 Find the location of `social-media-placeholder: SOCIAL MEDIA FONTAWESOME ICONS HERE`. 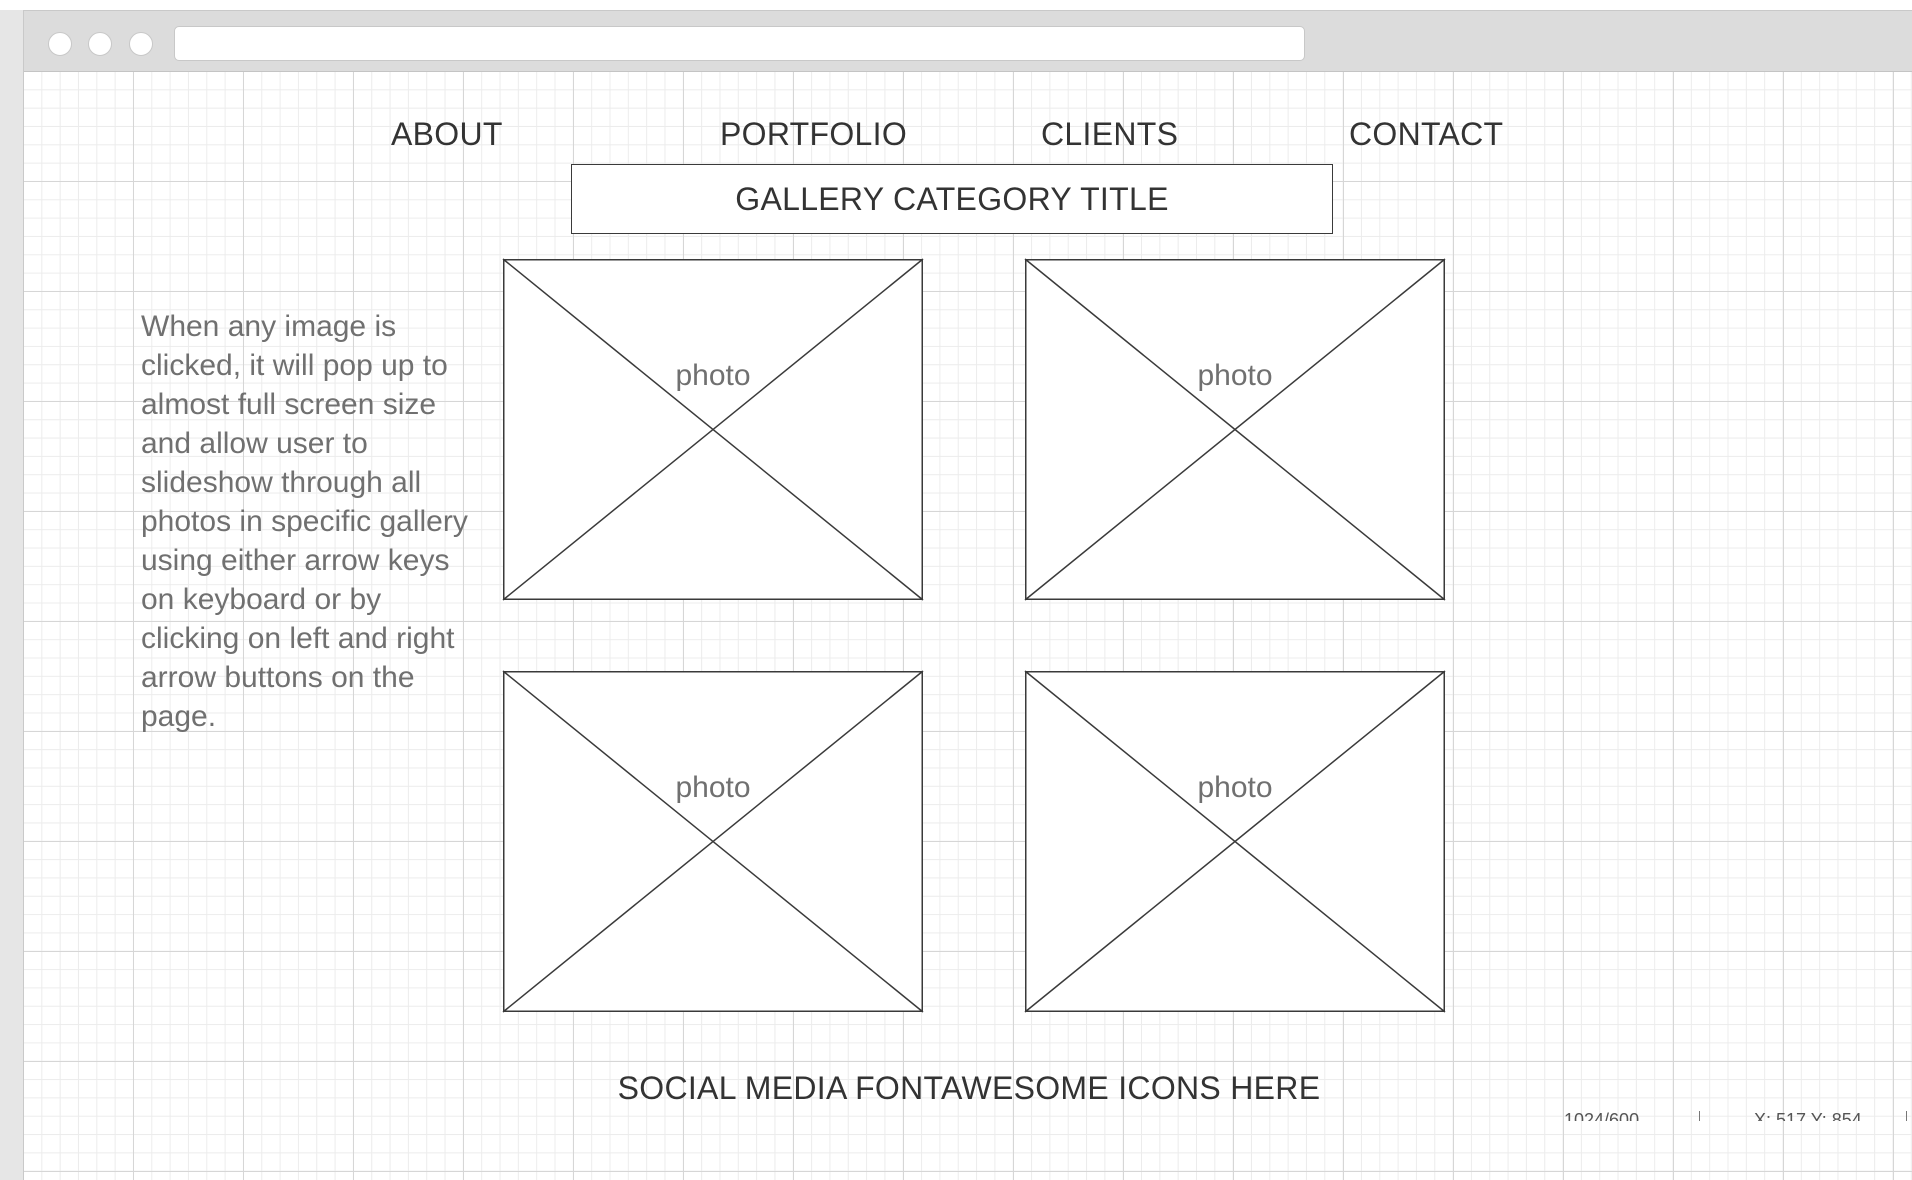

social-media-placeholder: SOCIAL MEDIA FONTAWESOME ICONS HERE is located at coordinates (969, 1088).